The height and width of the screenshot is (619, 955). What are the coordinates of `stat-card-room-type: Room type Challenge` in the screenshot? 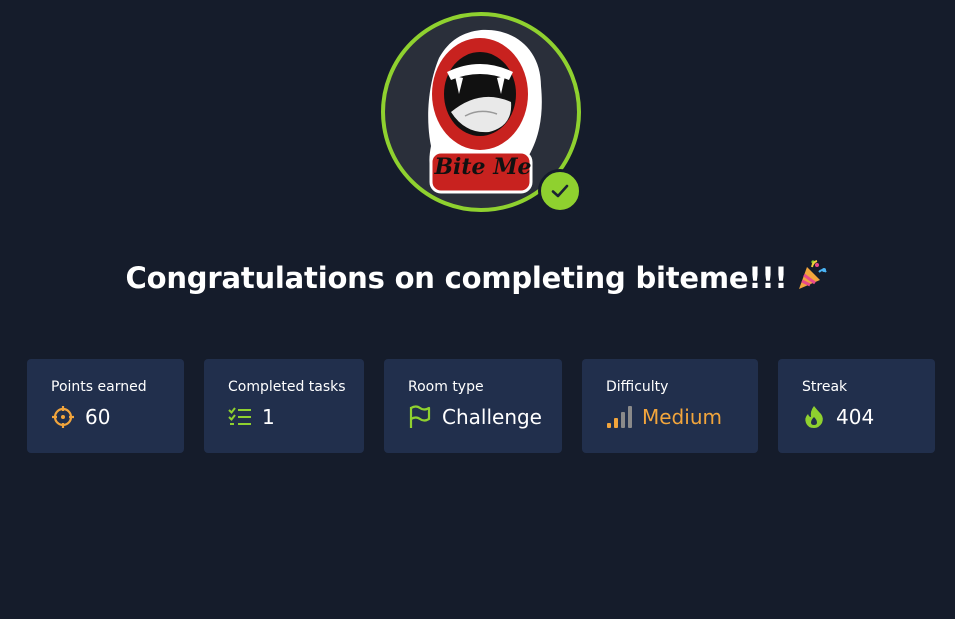 It's located at (473, 406).